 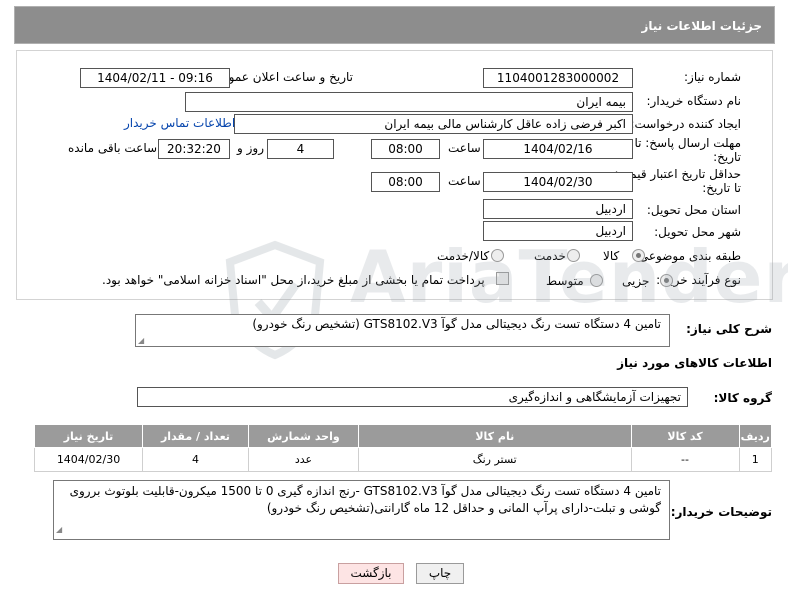 What do you see at coordinates (701, 26) in the screenshot?
I see `page-title: جزئیات اطلاعات نیاز` at bounding box center [701, 26].